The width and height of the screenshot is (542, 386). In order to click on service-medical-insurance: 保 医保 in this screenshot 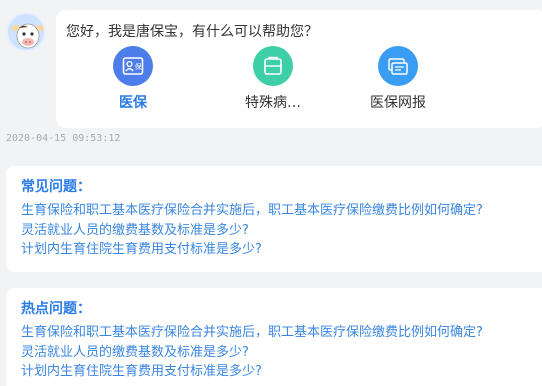, I will do `click(133, 79)`.